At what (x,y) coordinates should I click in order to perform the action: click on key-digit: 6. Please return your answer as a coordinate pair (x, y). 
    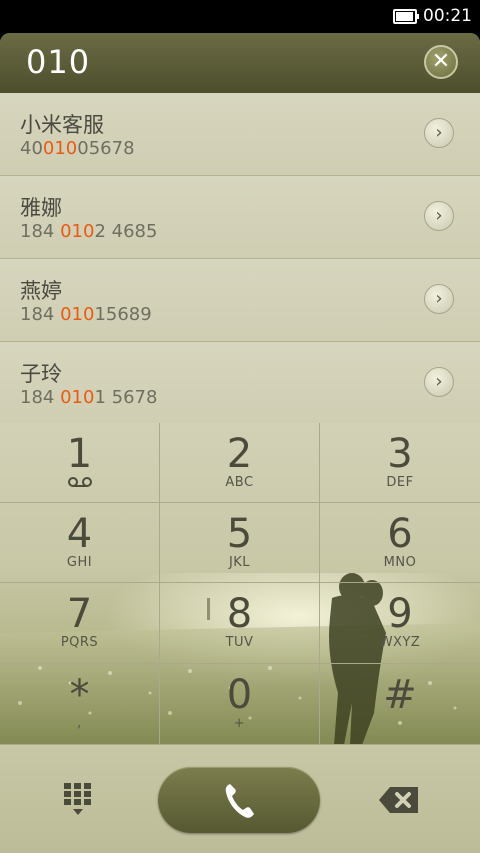
    Looking at the image, I should click on (400, 534).